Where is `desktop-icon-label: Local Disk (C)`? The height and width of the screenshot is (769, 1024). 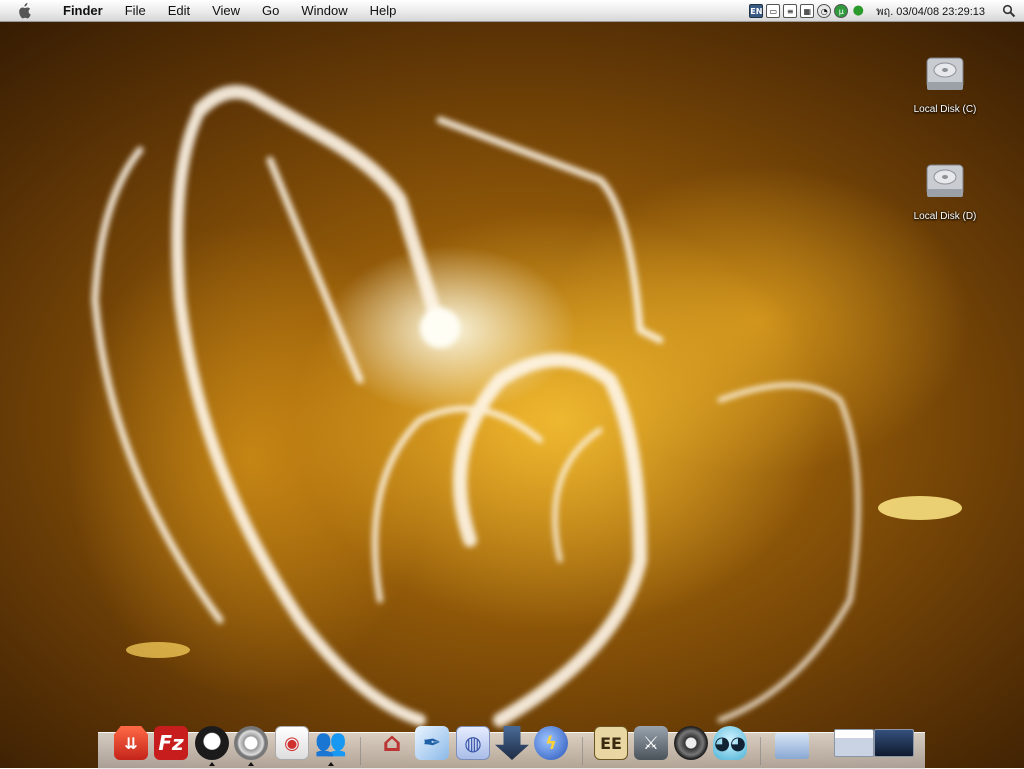 desktop-icon-label: Local Disk (C) is located at coordinates (945, 109).